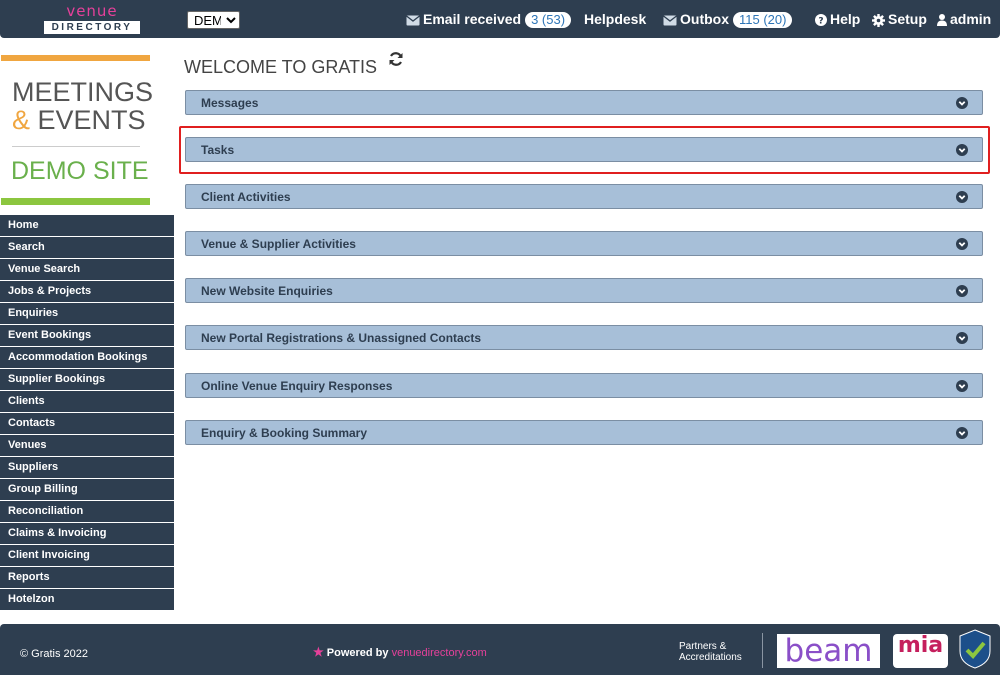  Describe the element at coordinates (318, 652) in the screenshot. I see `star-icon: ★` at that location.